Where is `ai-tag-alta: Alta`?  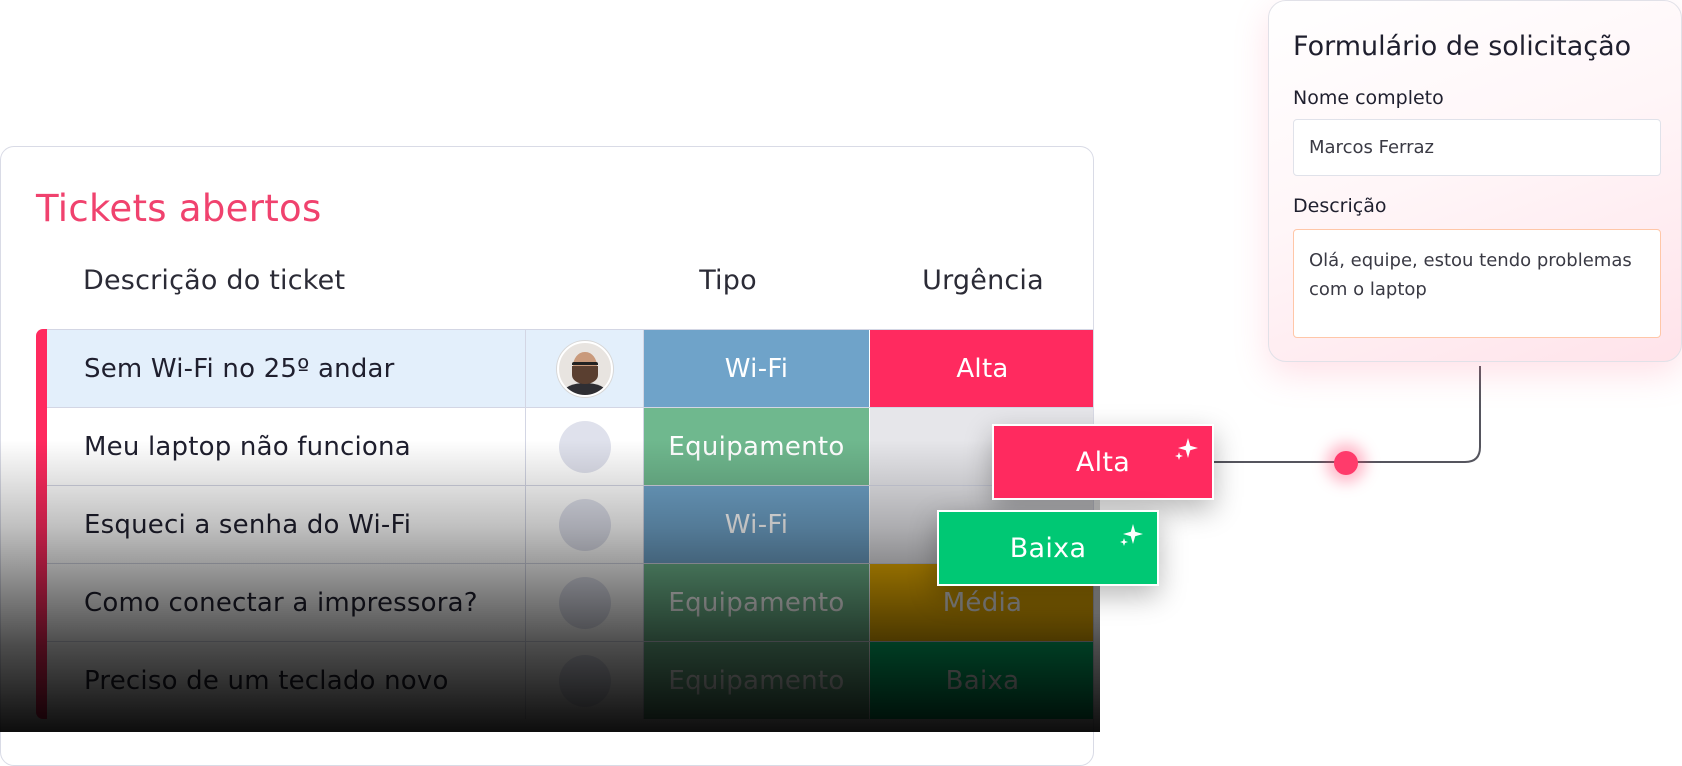
ai-tag-alta: Alta is located at coordinates (1103, 462).